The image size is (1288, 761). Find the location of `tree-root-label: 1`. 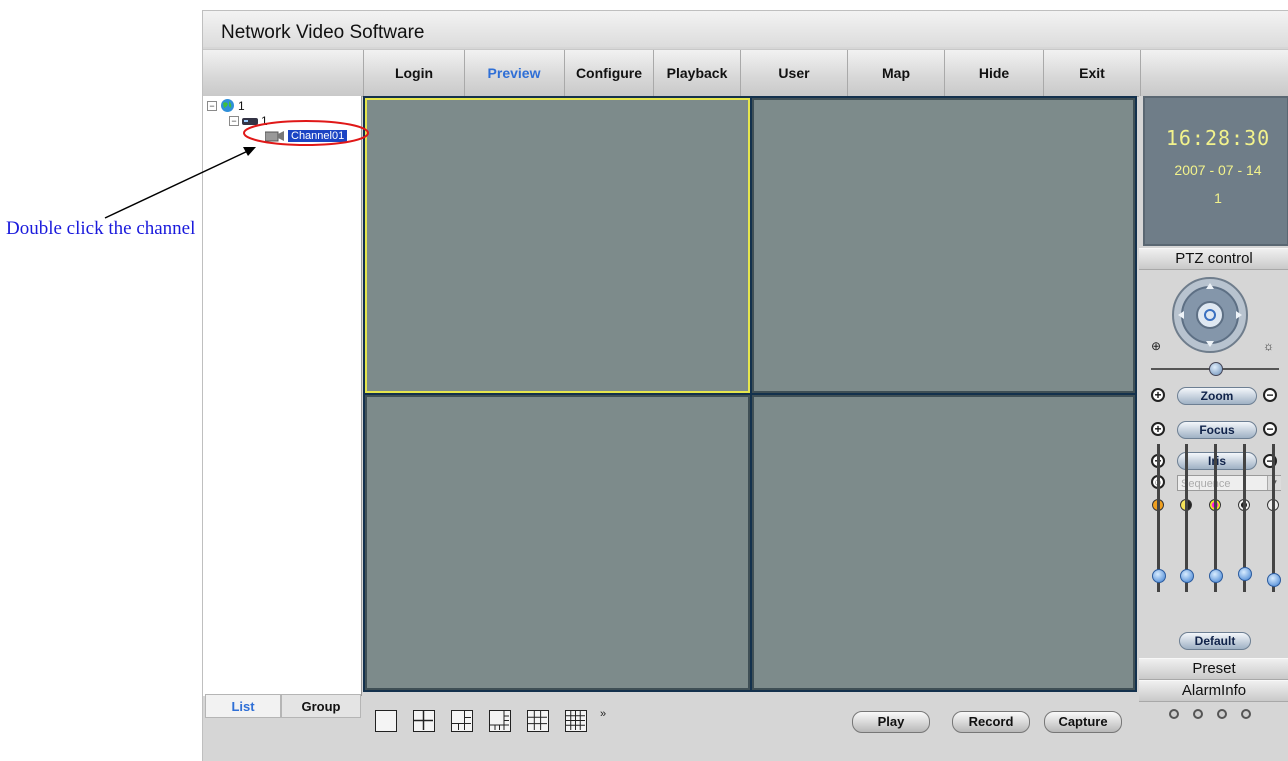

tree-root-label: 1 is located at coordinates (241, 105).